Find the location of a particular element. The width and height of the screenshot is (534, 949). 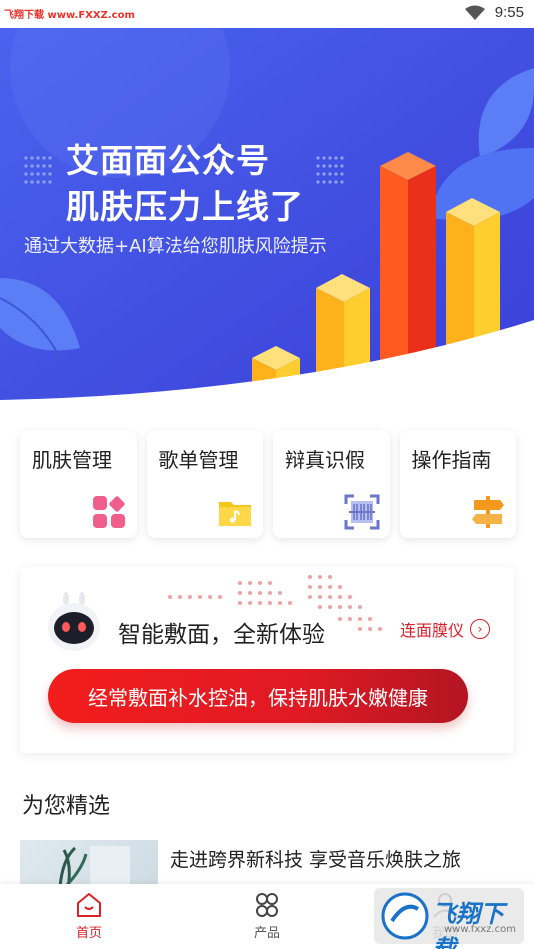

status-icons: 9:55 is located at coordinates (494, 12).